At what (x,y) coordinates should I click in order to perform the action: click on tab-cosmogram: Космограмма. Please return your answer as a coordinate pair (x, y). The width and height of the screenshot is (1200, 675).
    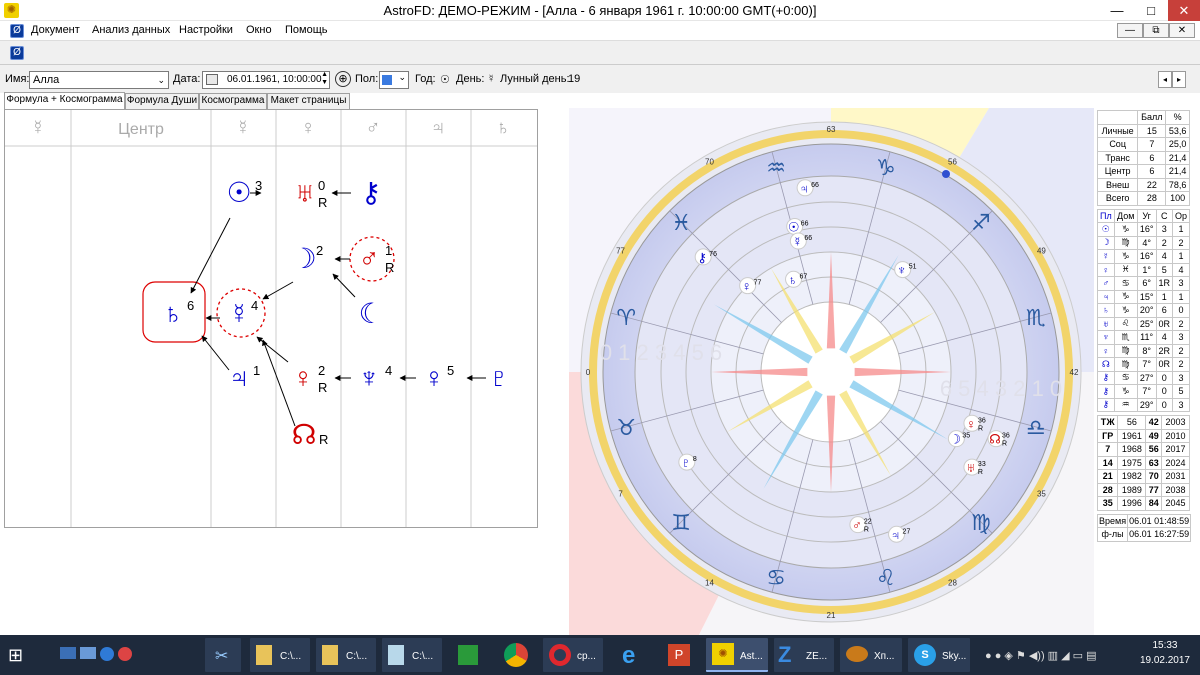
    Looking at the image, I should click on (233, 101).